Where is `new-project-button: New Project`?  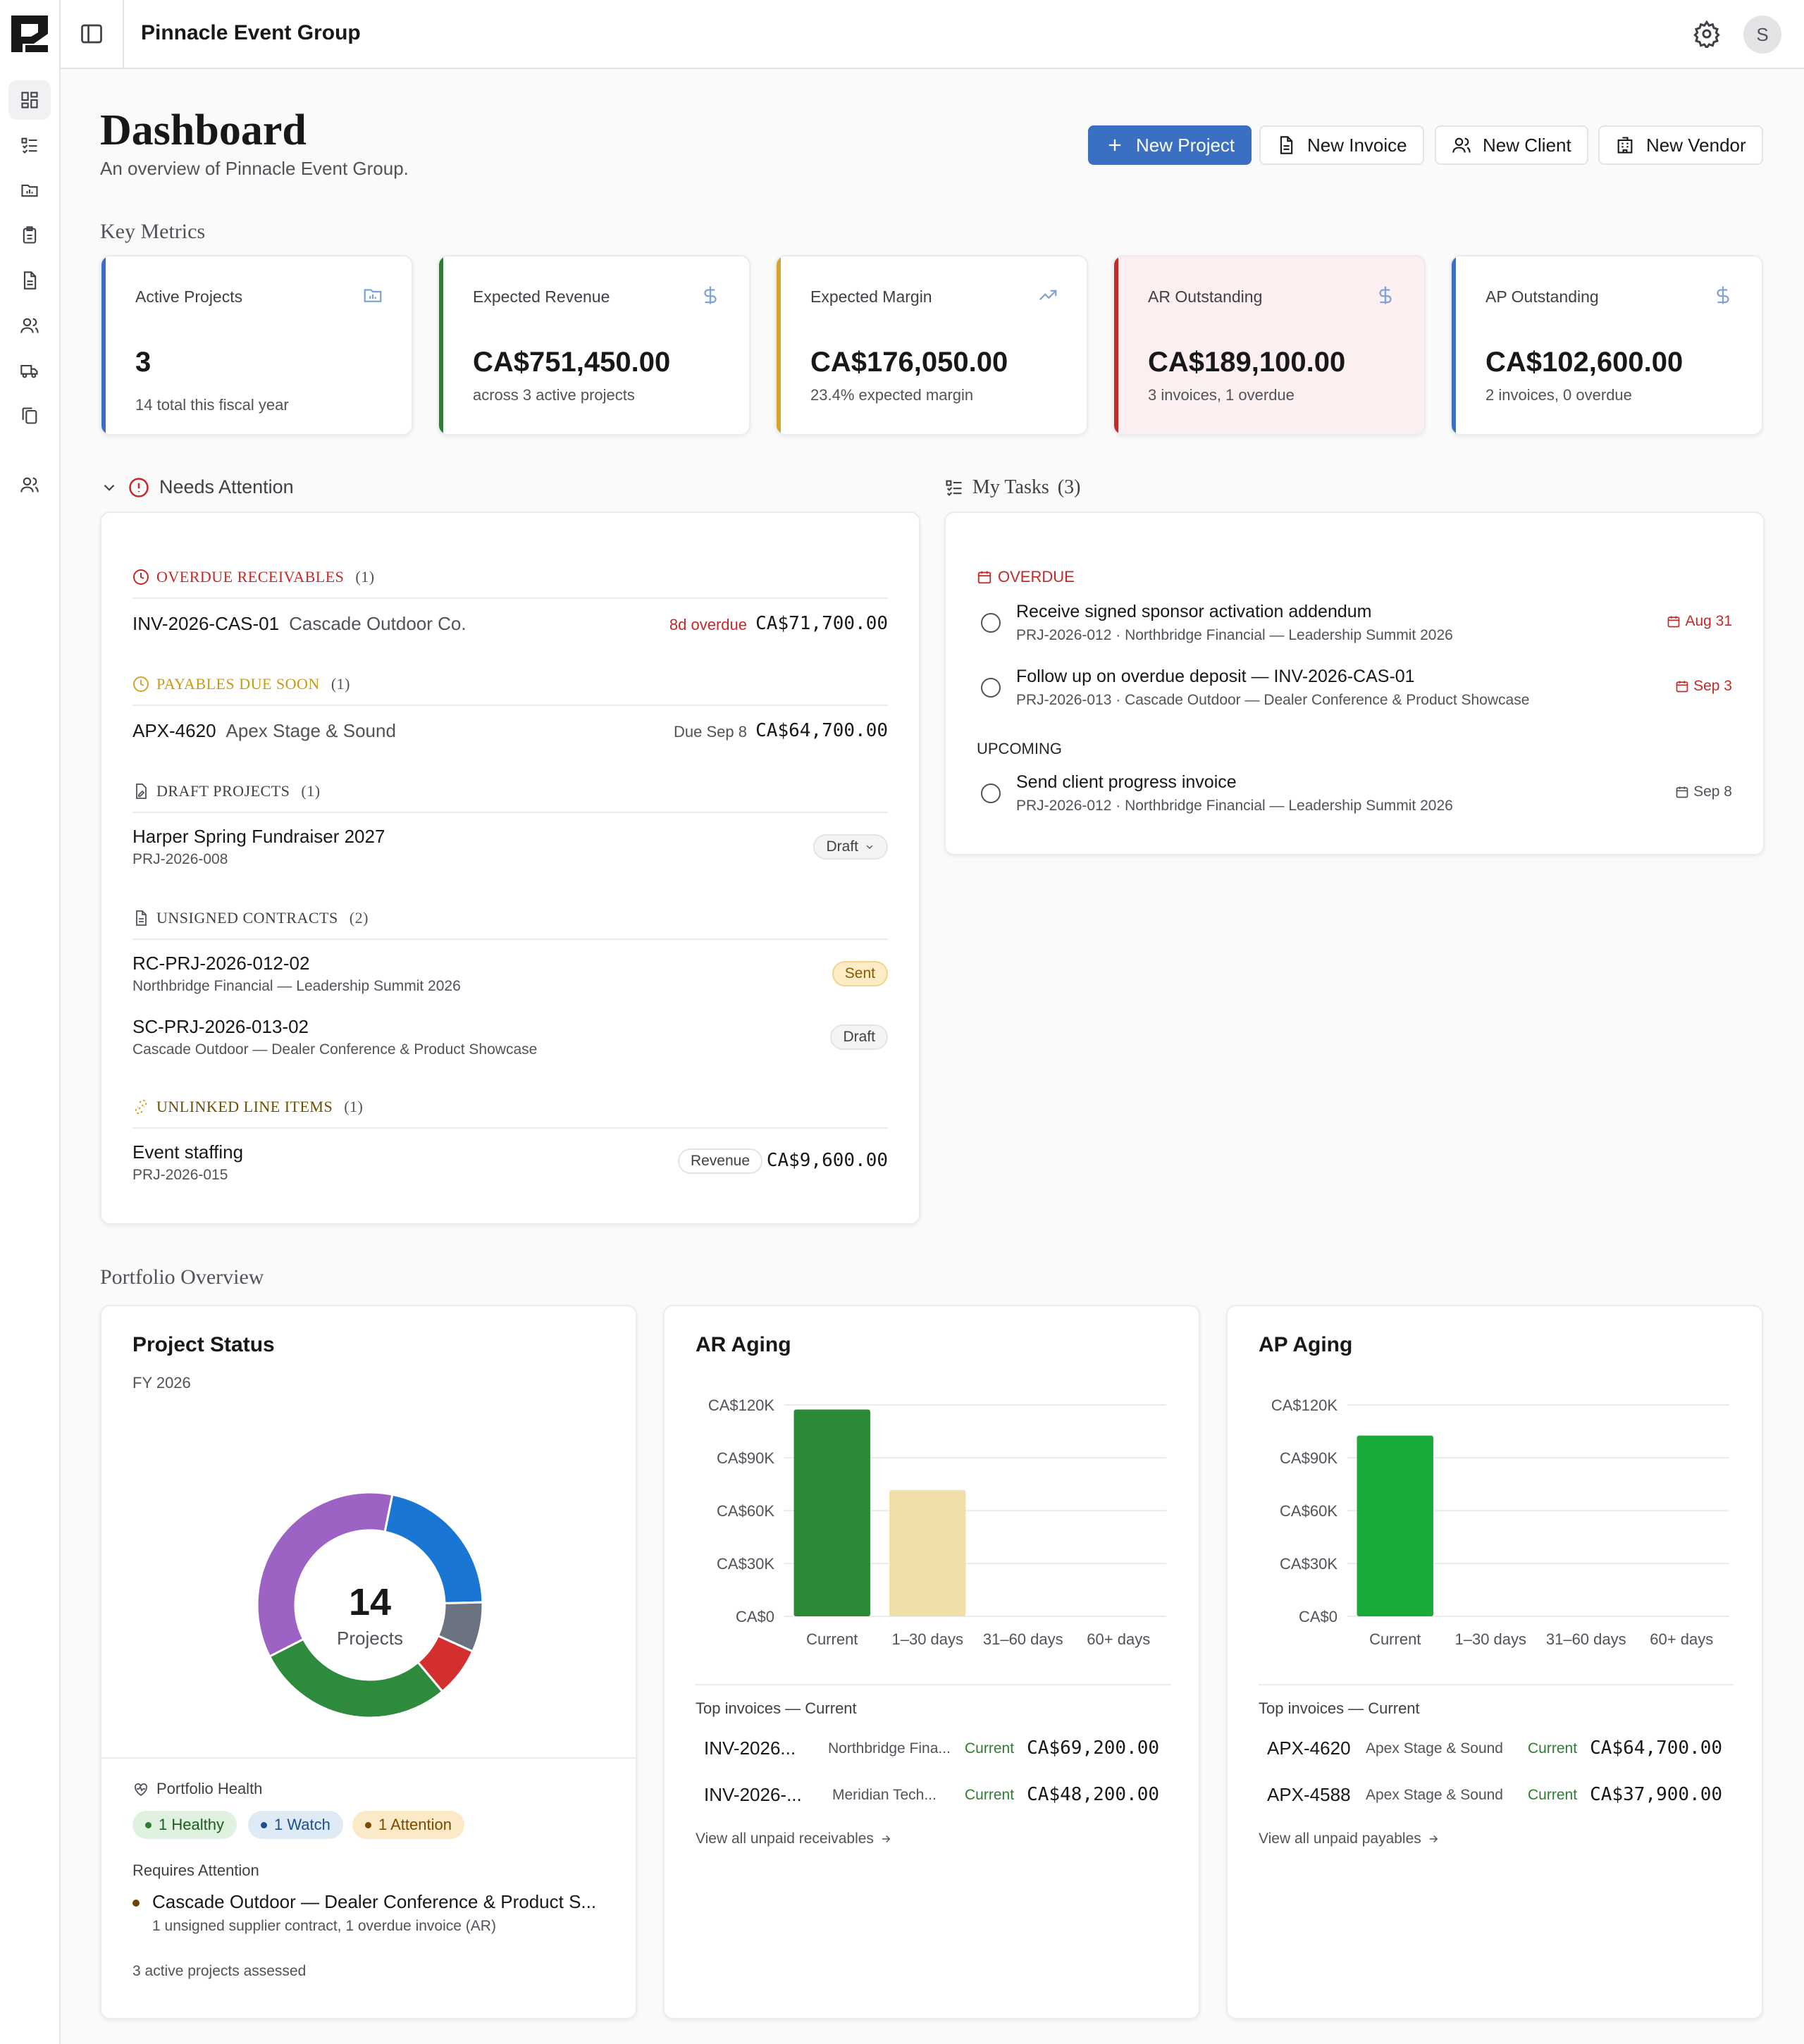 new-project-button: New Project is located at coordinates (1170, 145).